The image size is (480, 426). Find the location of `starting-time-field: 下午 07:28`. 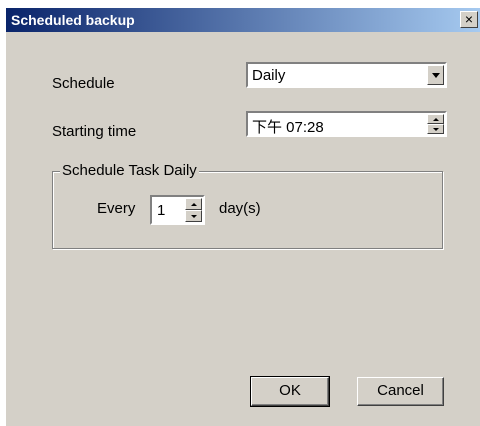

starting-time-field: 下午 07:28 is located at coordinates (346, 124).